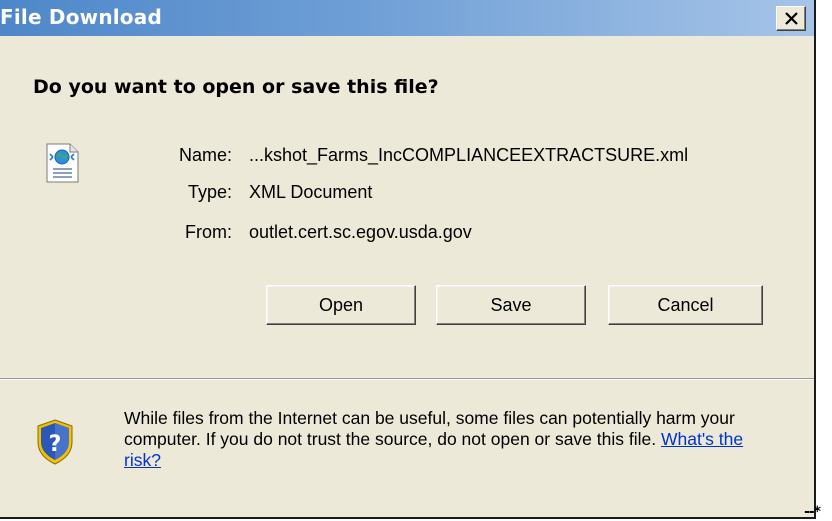 This screenshot has height=521, width=832. What do you see at coordinates (311, 192) in the screenshot?
I see `type-value: XML Document` at bounding box center [311, 192].